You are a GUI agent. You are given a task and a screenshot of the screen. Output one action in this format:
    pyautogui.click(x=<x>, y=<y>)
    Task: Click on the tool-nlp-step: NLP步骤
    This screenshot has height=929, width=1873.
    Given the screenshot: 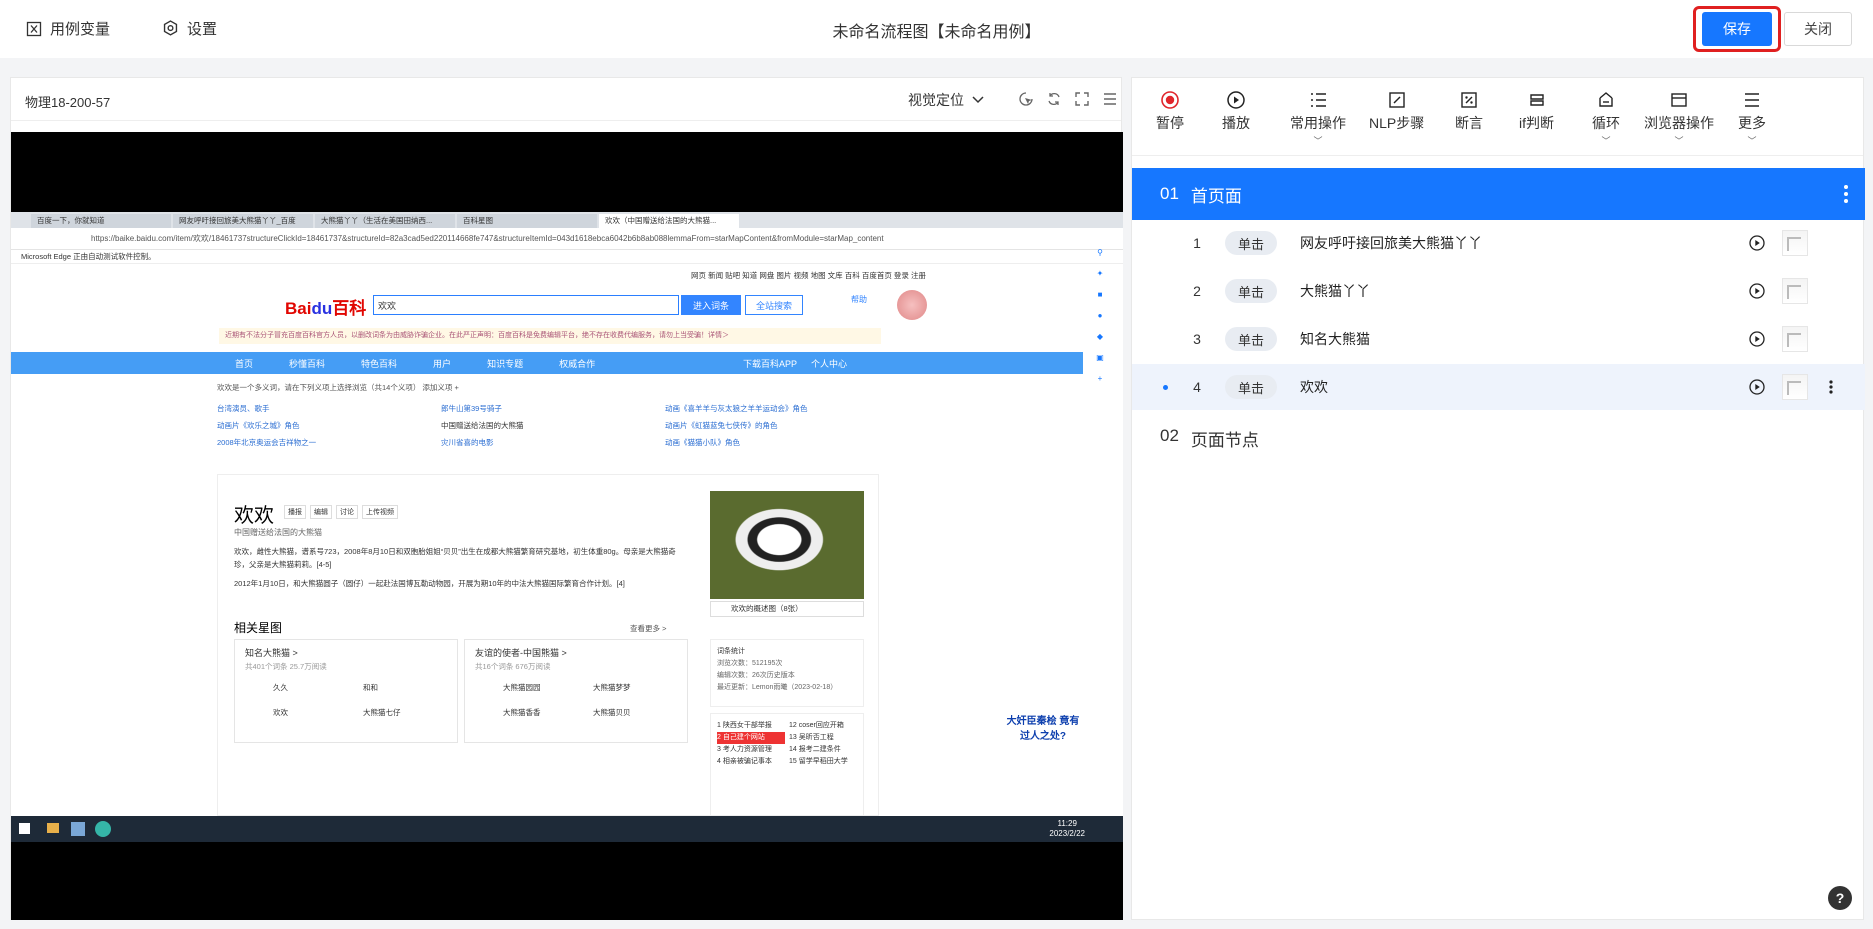 What is the action you would take?
    pyautogui.click(x=1396, y=111)
    